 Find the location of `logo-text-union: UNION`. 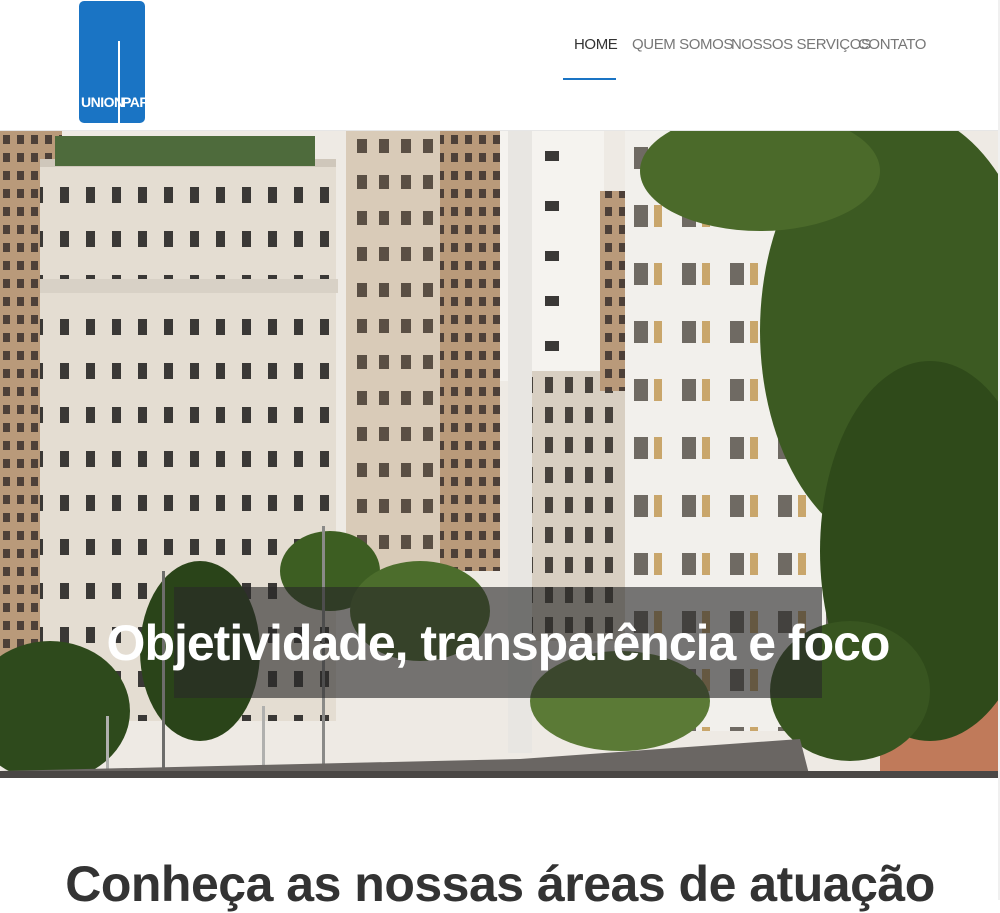

logo-text-union: UNION is located at coordinates (102, 102).